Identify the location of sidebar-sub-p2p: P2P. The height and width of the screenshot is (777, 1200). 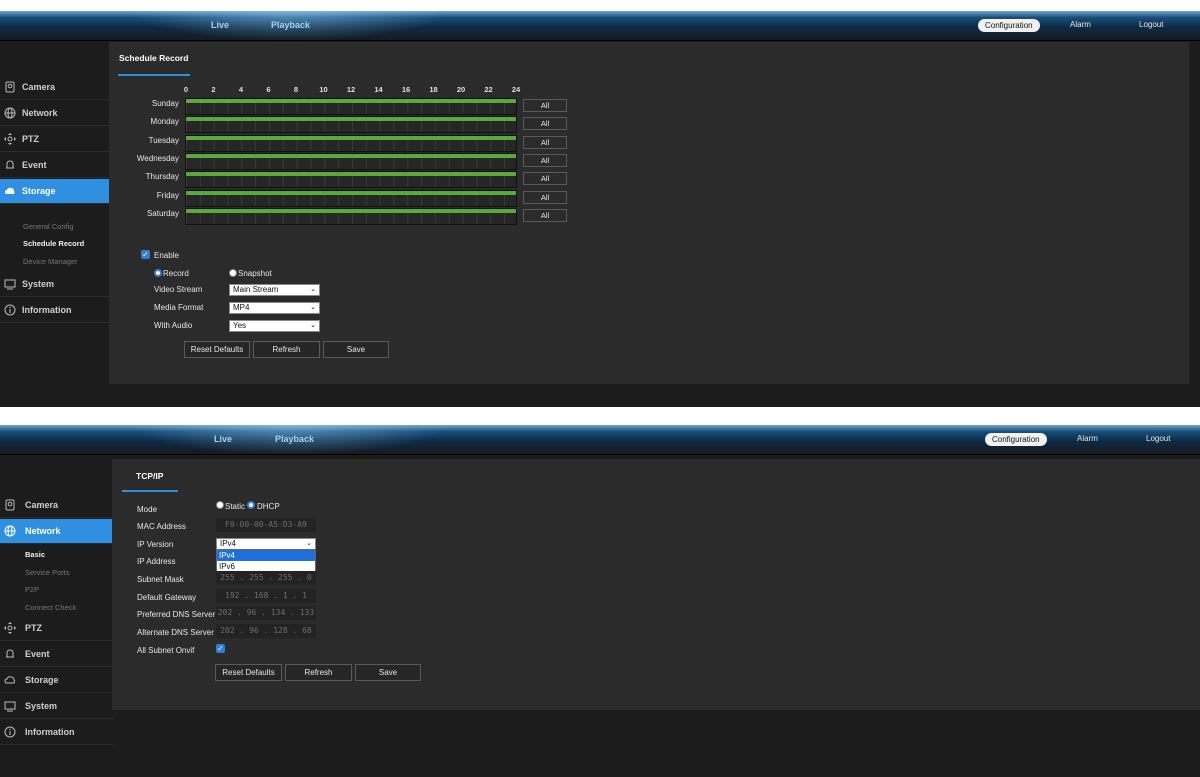
(32, 589).